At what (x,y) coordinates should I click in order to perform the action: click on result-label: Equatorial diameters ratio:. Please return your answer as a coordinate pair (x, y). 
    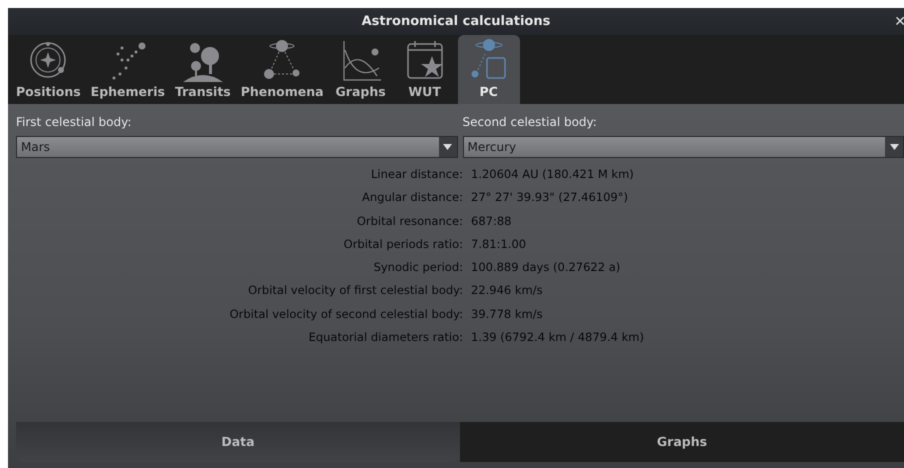
    Looking at the image, I should click on (385, 337).